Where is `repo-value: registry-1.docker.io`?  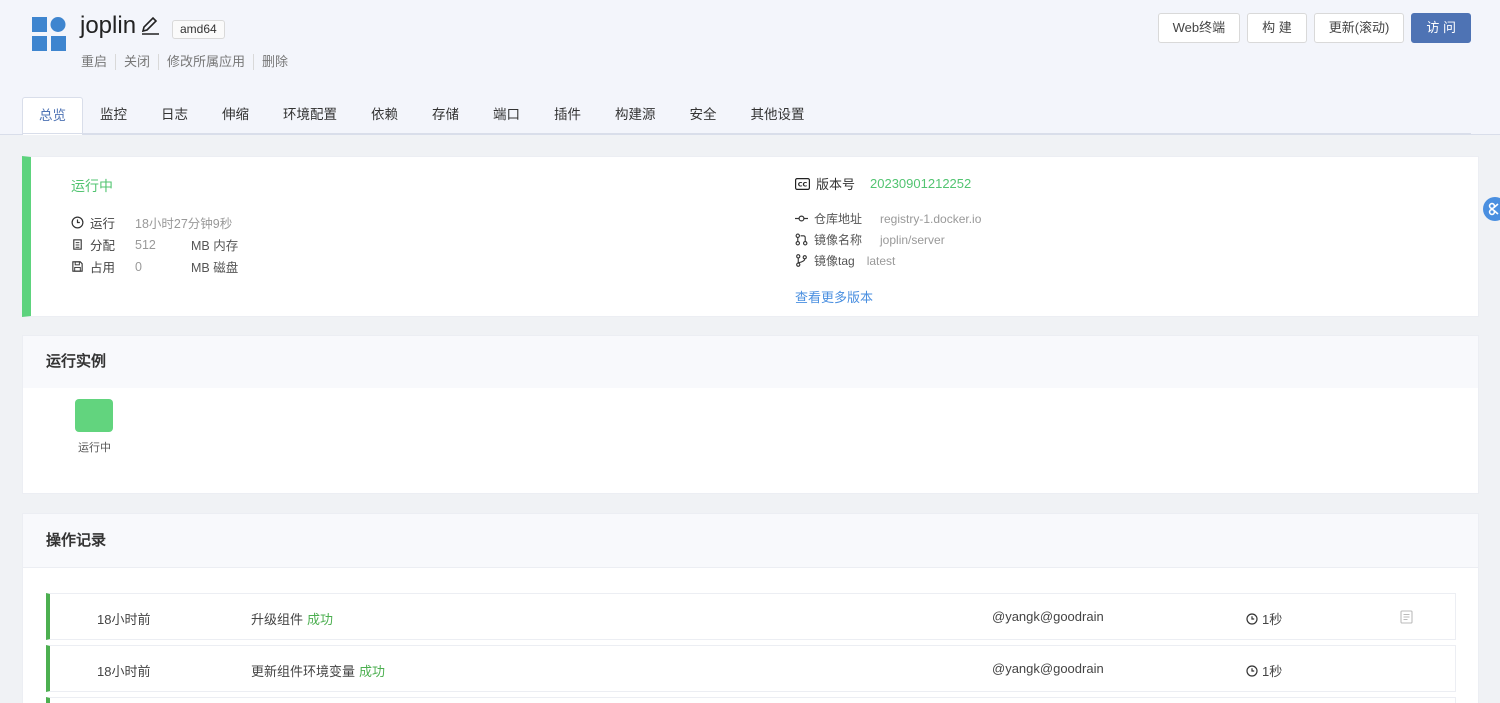
repo-value: registry-1.docker.io is located at coordinates (931, 218).